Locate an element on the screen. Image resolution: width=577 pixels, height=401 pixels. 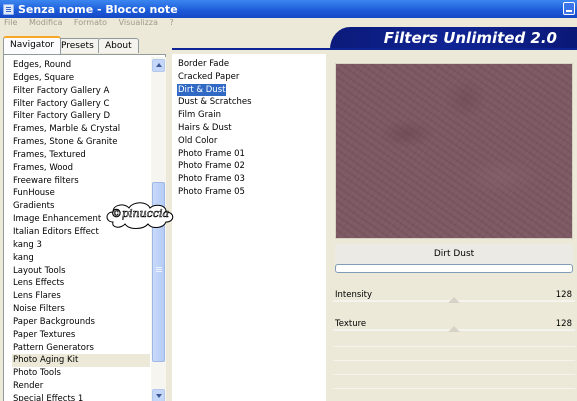
plugin-header: Filters Unlimited 2.0 is located at coordinates (453, 38).